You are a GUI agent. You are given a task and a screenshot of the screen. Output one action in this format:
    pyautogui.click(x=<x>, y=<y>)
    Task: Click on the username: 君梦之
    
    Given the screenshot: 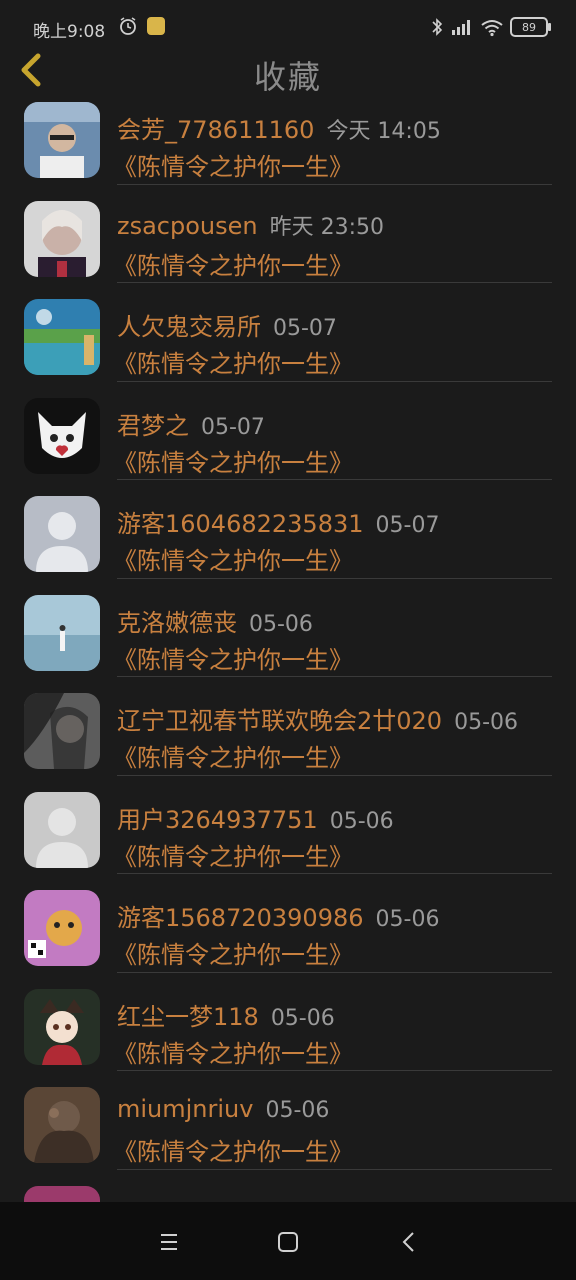 What is the action you would take?
    pyautogui.click(x=153, y=426)
    